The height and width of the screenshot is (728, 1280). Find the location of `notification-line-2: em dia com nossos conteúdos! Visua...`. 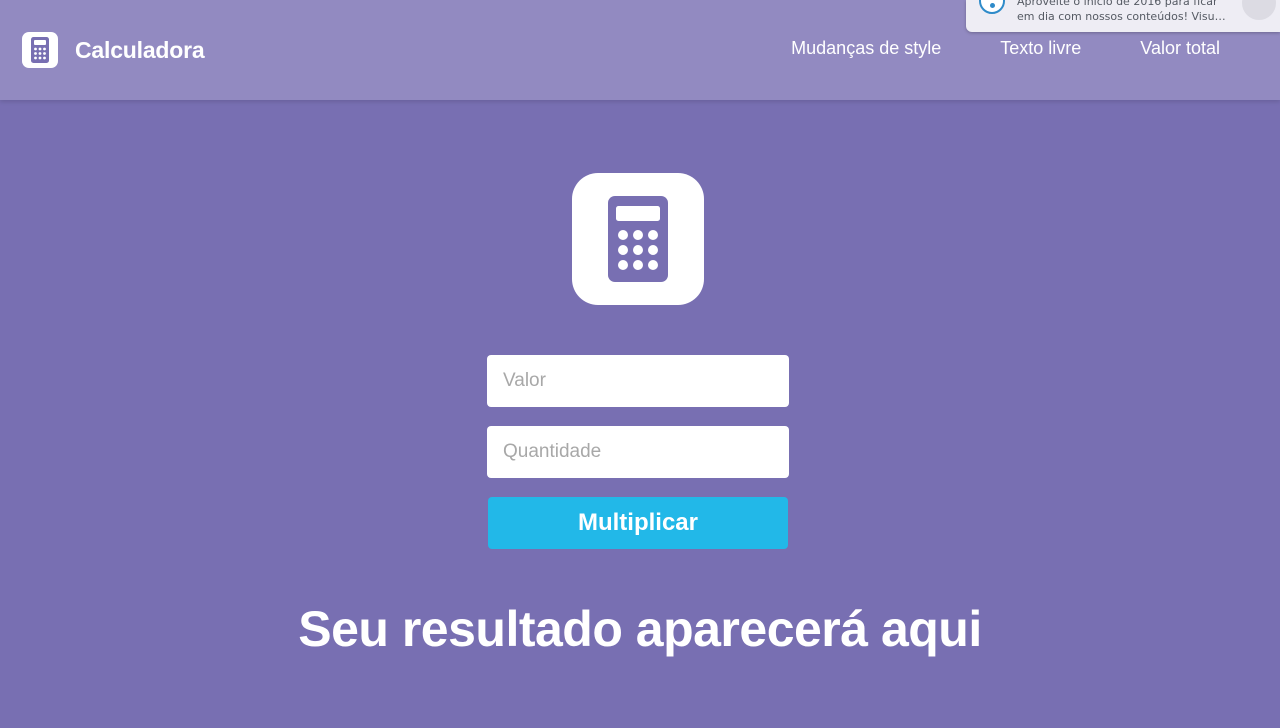

notification-line-2: em dia com nossos conteúdos! Visua... is located at coordinates (1122, 16).